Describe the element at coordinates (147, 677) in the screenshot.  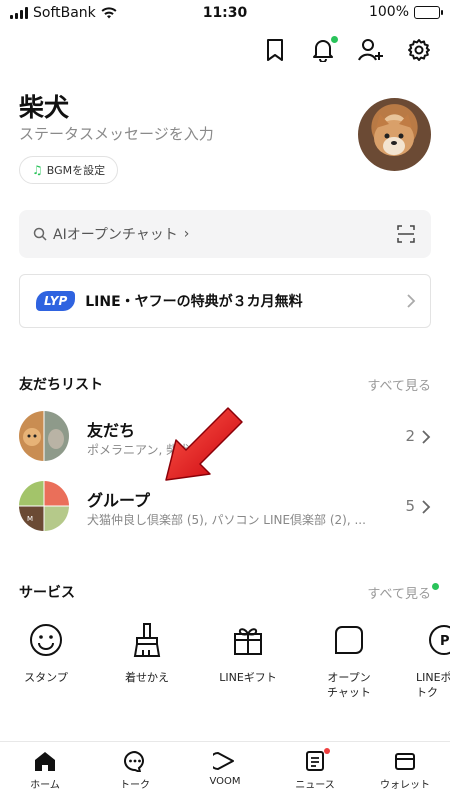
I see `service-label: 着せかえ` at that location.